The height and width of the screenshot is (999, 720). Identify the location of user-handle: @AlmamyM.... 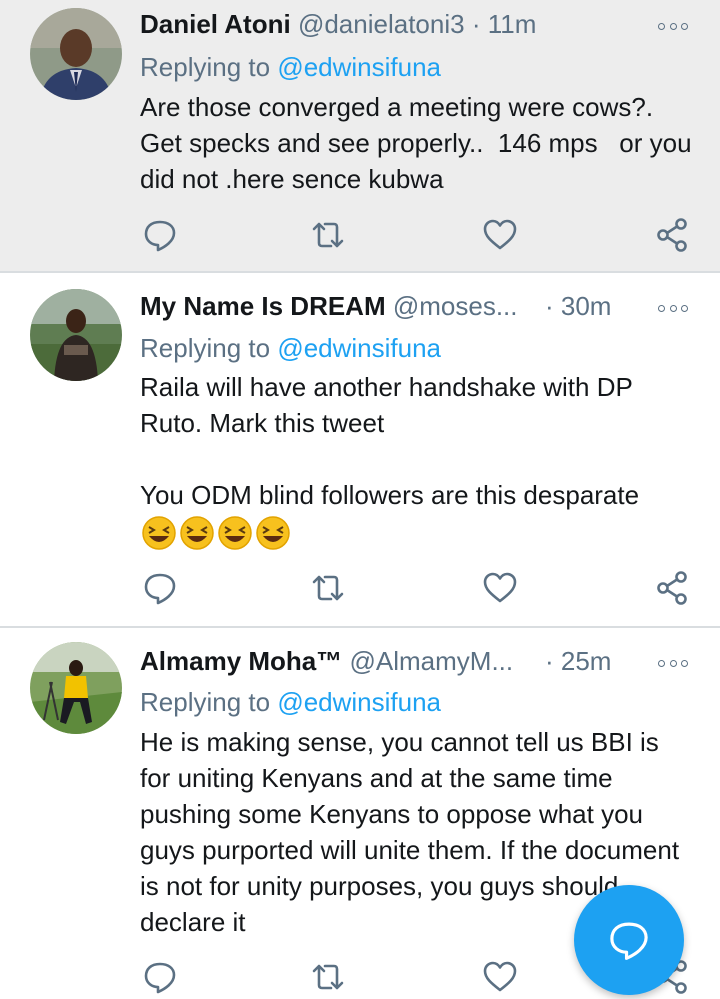
(432, 661).